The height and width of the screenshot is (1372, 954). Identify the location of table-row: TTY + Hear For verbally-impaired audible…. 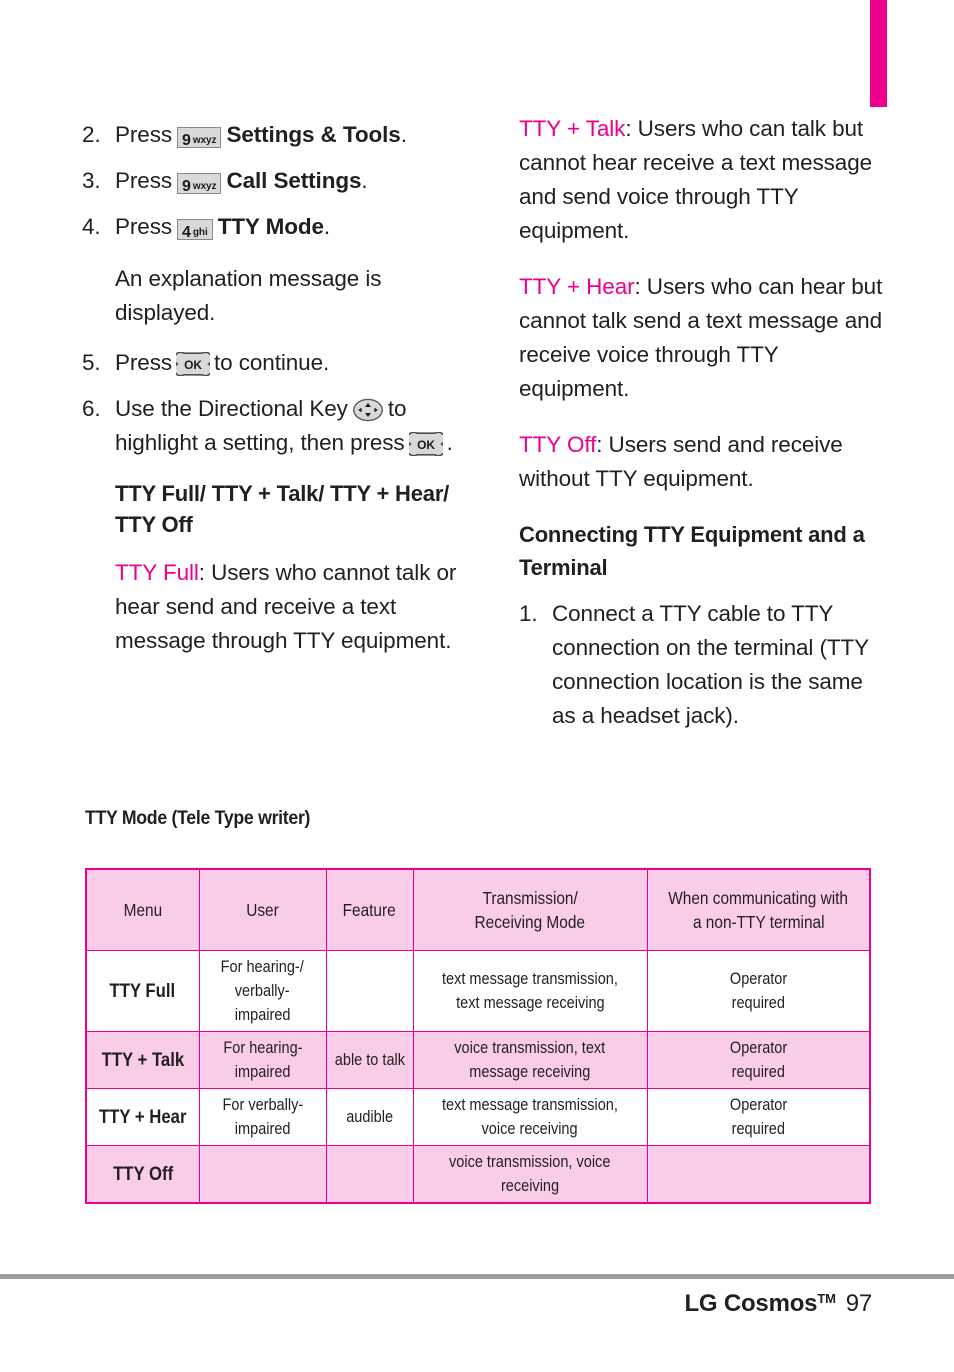
(478, 1117).